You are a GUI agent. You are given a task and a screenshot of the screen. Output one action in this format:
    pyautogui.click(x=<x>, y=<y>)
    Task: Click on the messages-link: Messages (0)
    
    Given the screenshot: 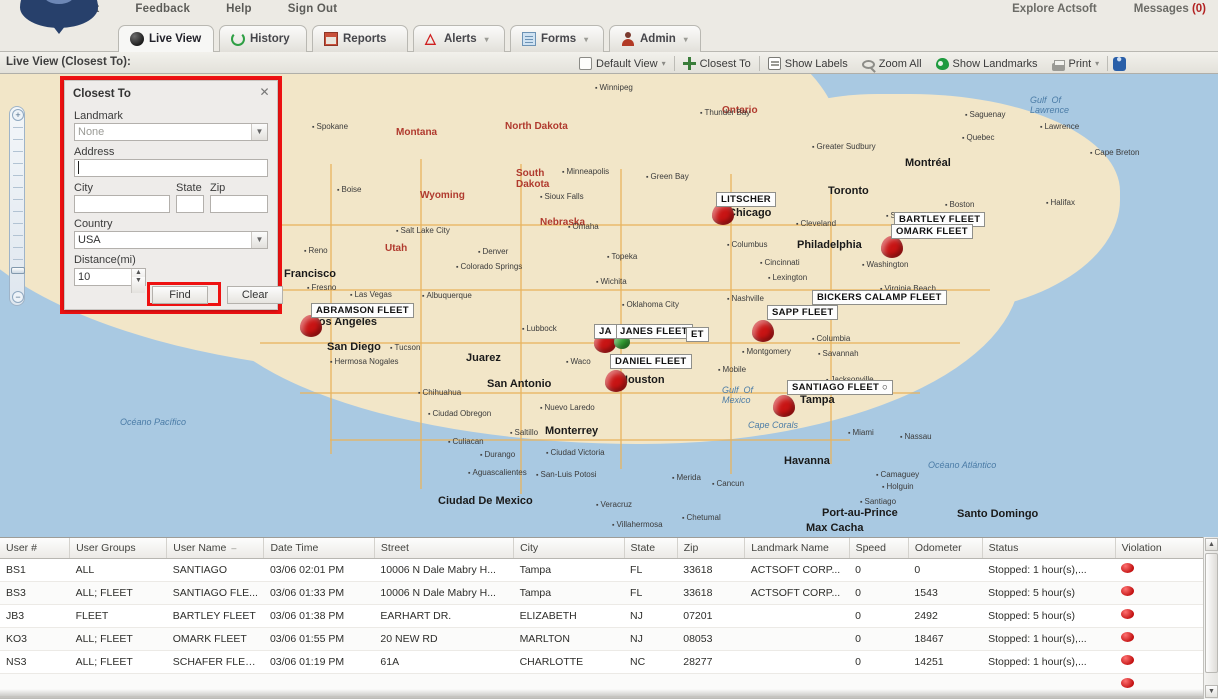 What is the action you would take?
    pyautogui.click(x=1170, y=9)
    